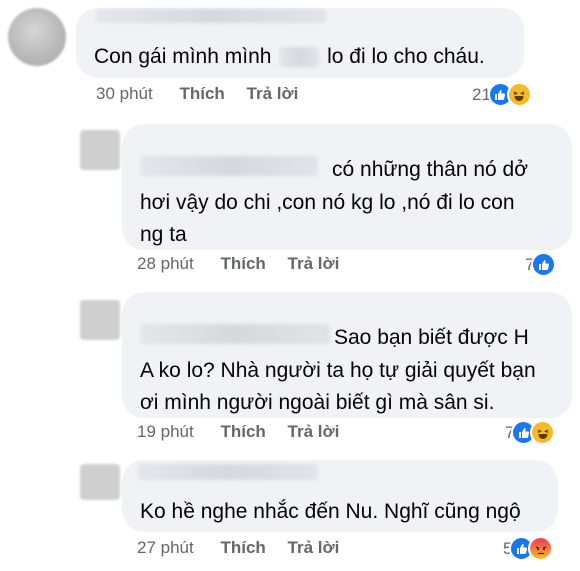  Describe the element at coordinates (541, 548) in the screenshot. I see `angry-icon` at that location.